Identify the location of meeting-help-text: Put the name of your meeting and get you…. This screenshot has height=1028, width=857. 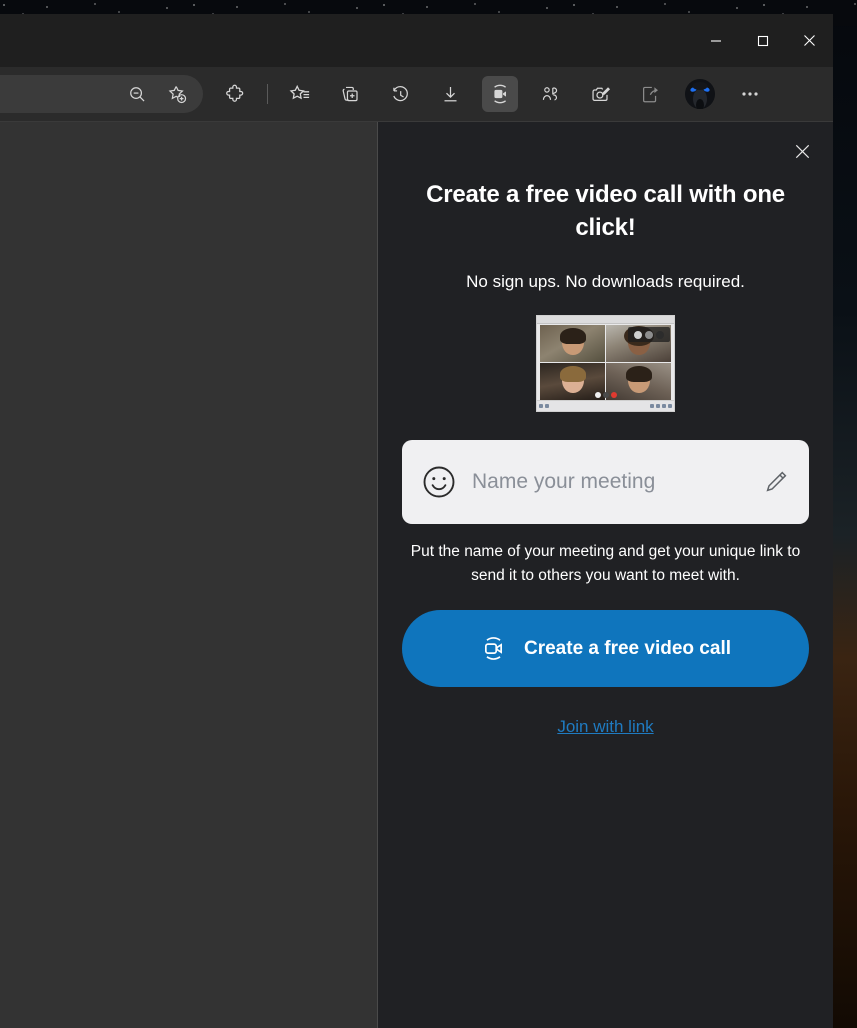
(605, 563).